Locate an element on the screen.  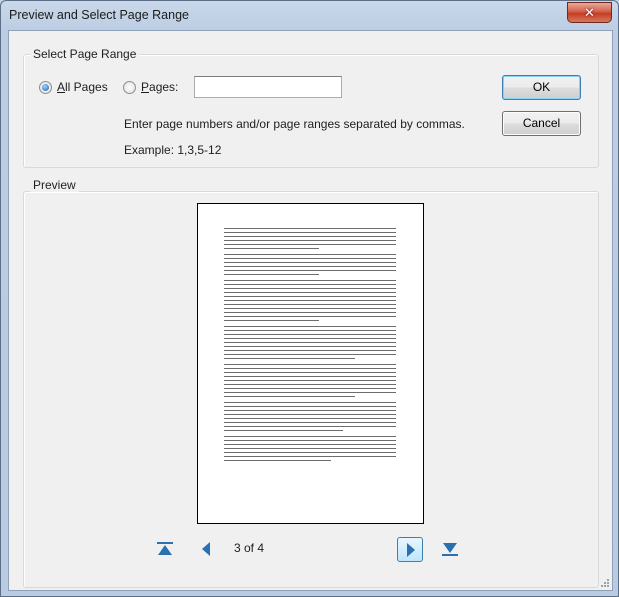
first-page-button is located at coordinates (165, 549).